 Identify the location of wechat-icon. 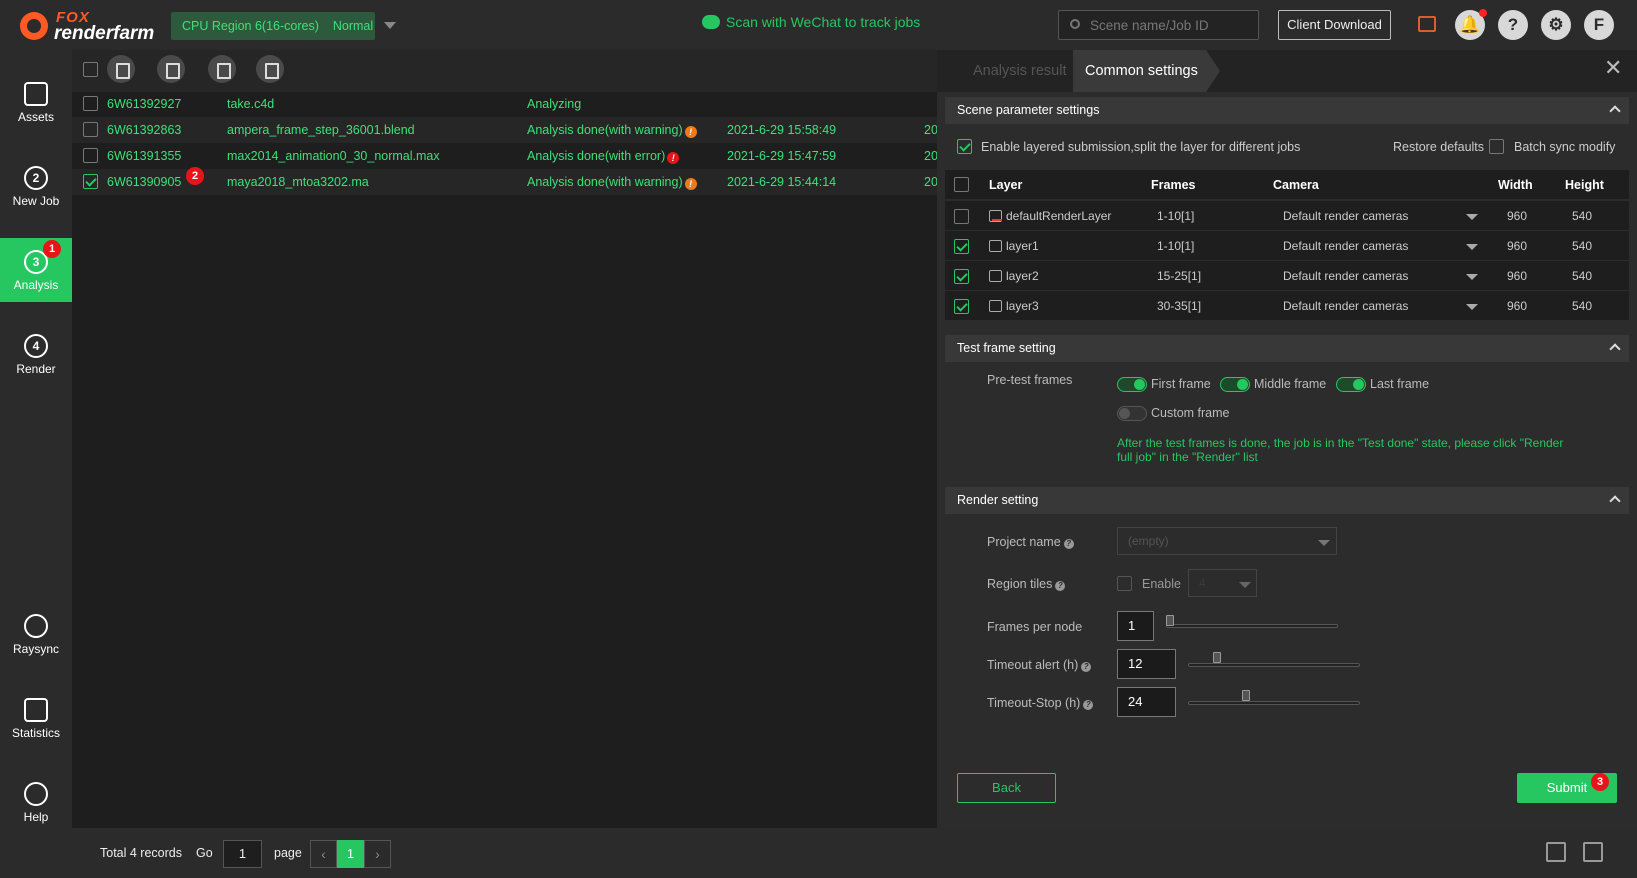
(711, 22).